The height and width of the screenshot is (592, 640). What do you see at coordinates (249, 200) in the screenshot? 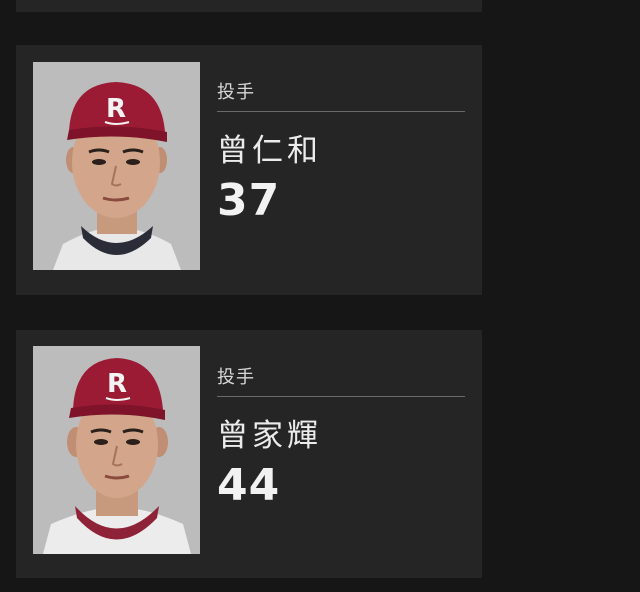
I see `player-number: 37` at bounding box center [249, 200].